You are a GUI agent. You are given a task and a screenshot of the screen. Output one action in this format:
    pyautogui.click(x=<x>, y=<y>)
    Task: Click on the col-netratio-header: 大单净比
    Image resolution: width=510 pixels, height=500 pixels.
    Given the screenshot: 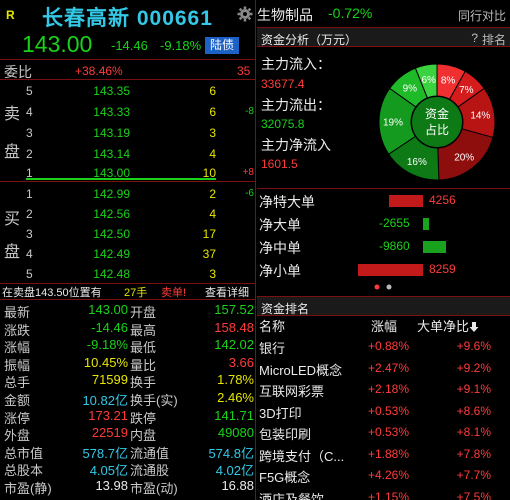 What is the action you would take?
    pyautogui.click(x=448, y=325)
    